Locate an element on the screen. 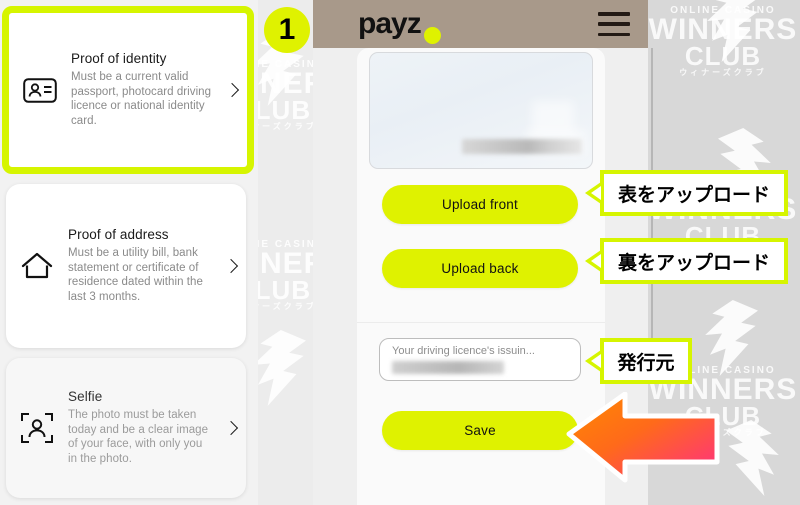 This screenshot has width=800, height=505. app-header: payz is located at coordinates (480, 24).